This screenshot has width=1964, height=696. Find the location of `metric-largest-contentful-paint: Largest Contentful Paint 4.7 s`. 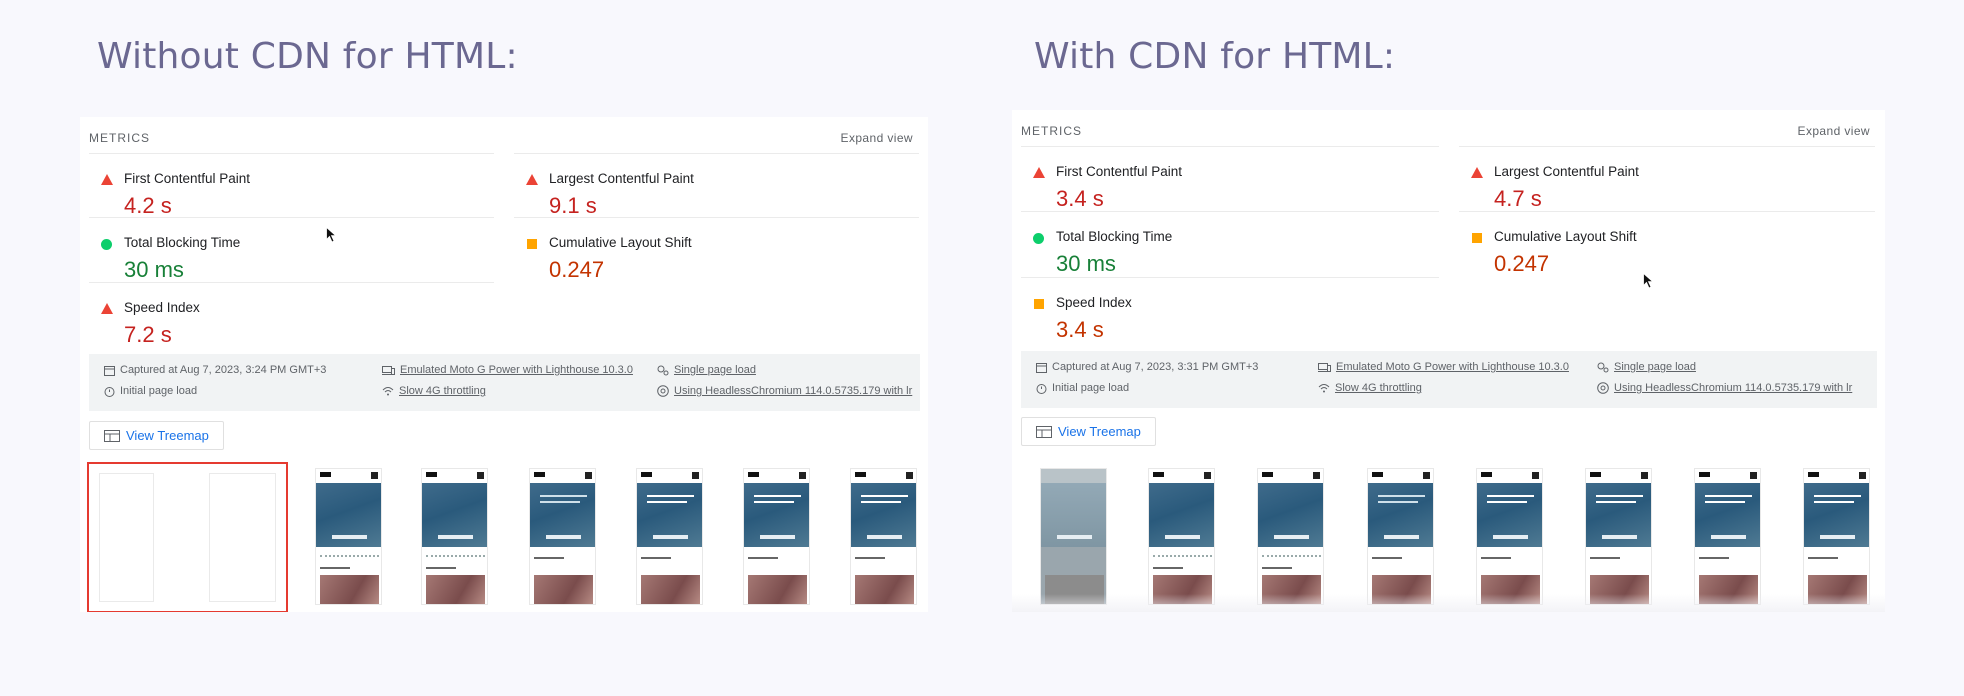

metric-largest-contentful-paint: Largest Contentful Paint 4.7 s is located at coordinates (1667, 178).